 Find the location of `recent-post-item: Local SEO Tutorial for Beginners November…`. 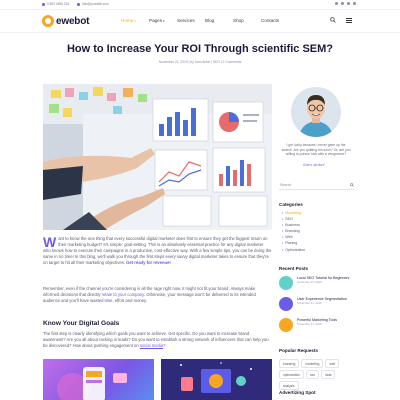

recent-post-item: Local SEO Tutorial for Beginners November… is located at coordinates (317, 283).